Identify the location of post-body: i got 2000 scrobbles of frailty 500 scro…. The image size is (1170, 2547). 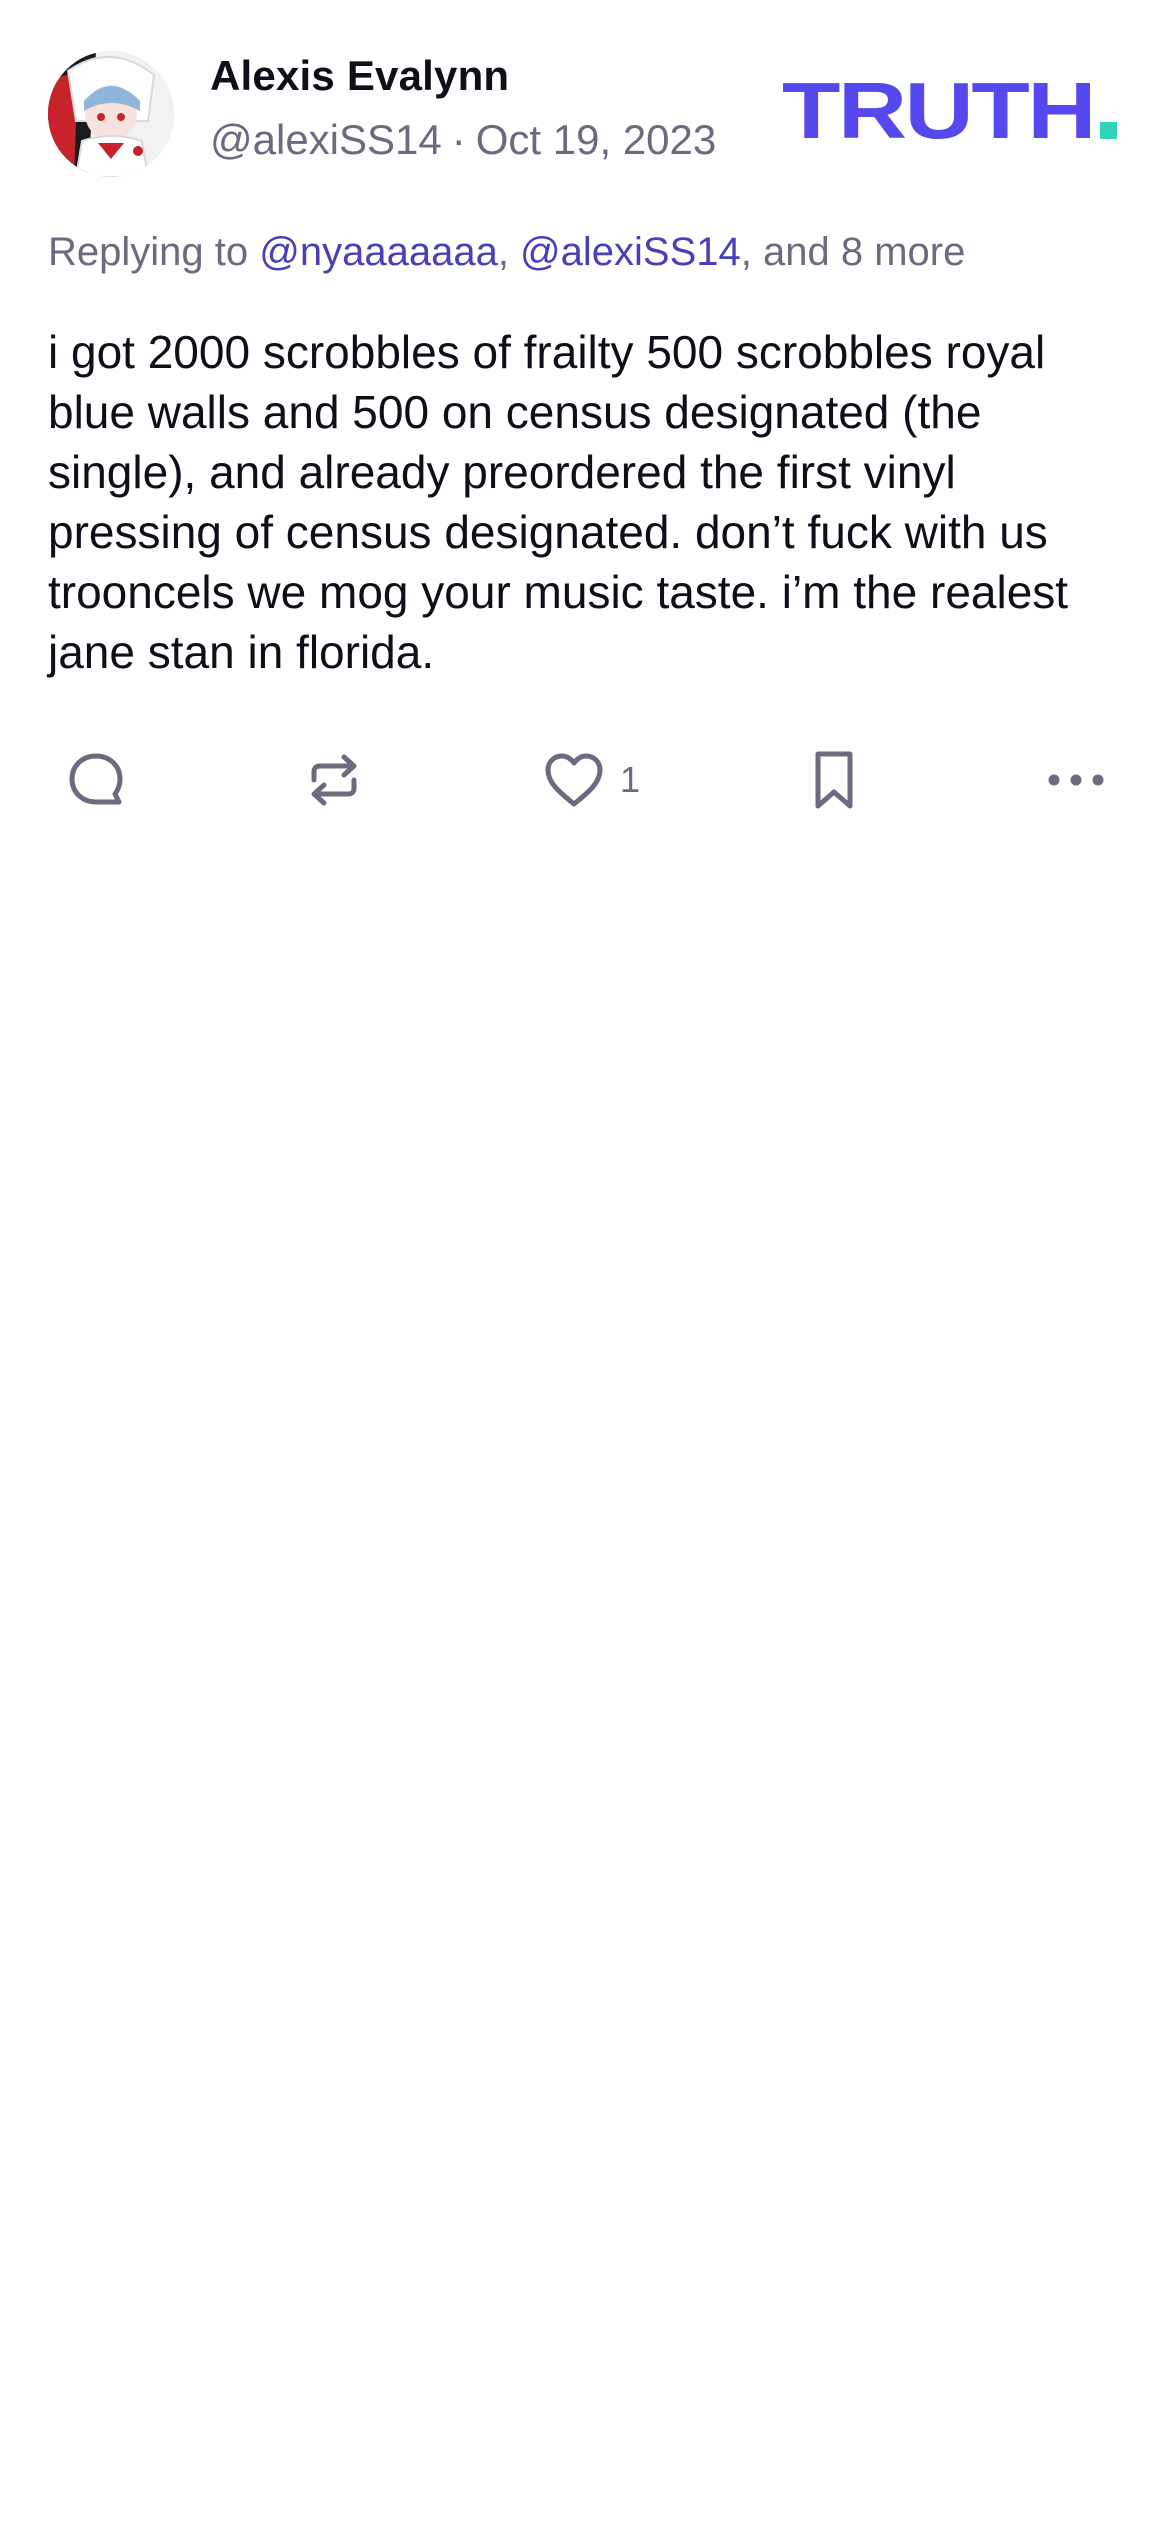
(558, 502).